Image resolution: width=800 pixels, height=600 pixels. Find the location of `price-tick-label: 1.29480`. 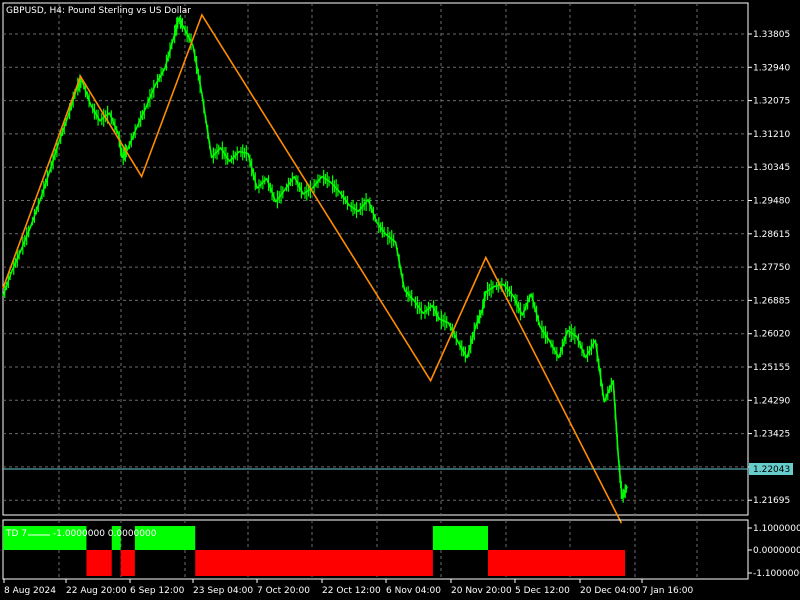

price-tick-label: 1.29480 is located at coordinates (771, 202).